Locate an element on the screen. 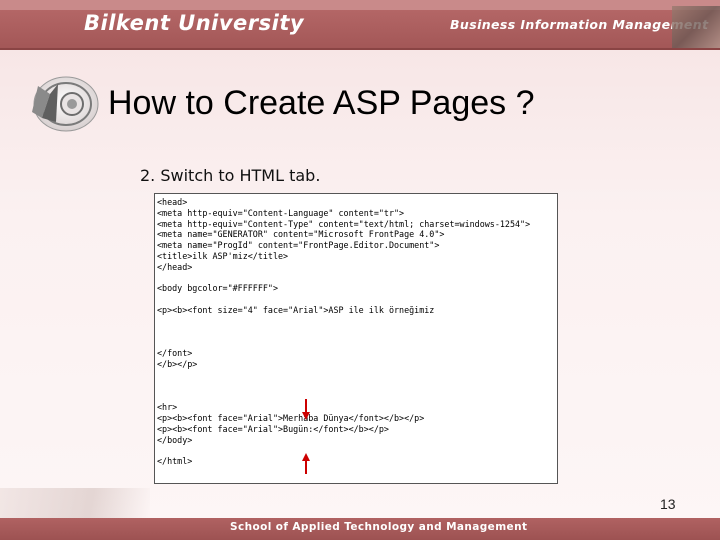  code-line: </html> is located at coordinates (175, 461).